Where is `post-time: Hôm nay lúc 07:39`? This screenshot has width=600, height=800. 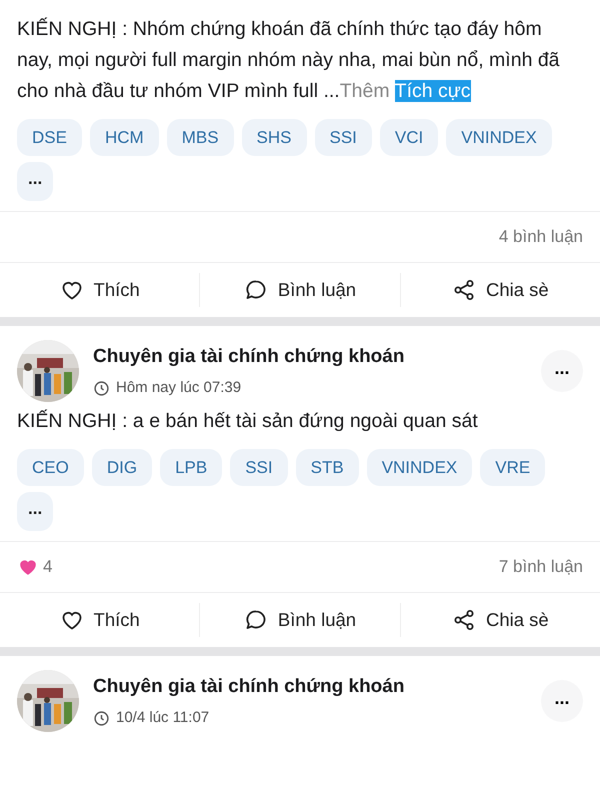 post-time: Hôm nay lúc 07:39 is located at coordinates (179, 388).